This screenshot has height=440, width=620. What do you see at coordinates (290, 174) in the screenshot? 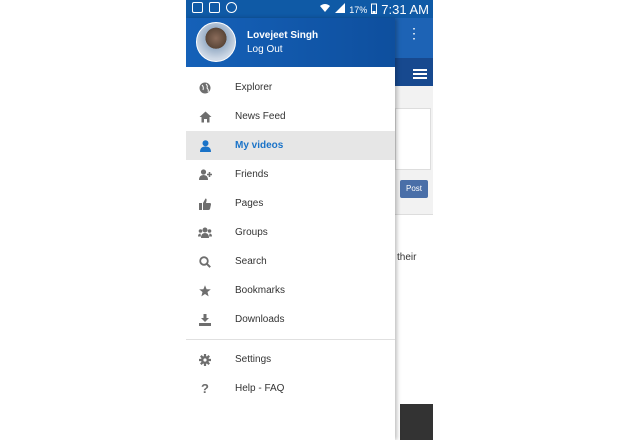
I see `menu-item-friends: Friends` at bounding box center [290, 174].